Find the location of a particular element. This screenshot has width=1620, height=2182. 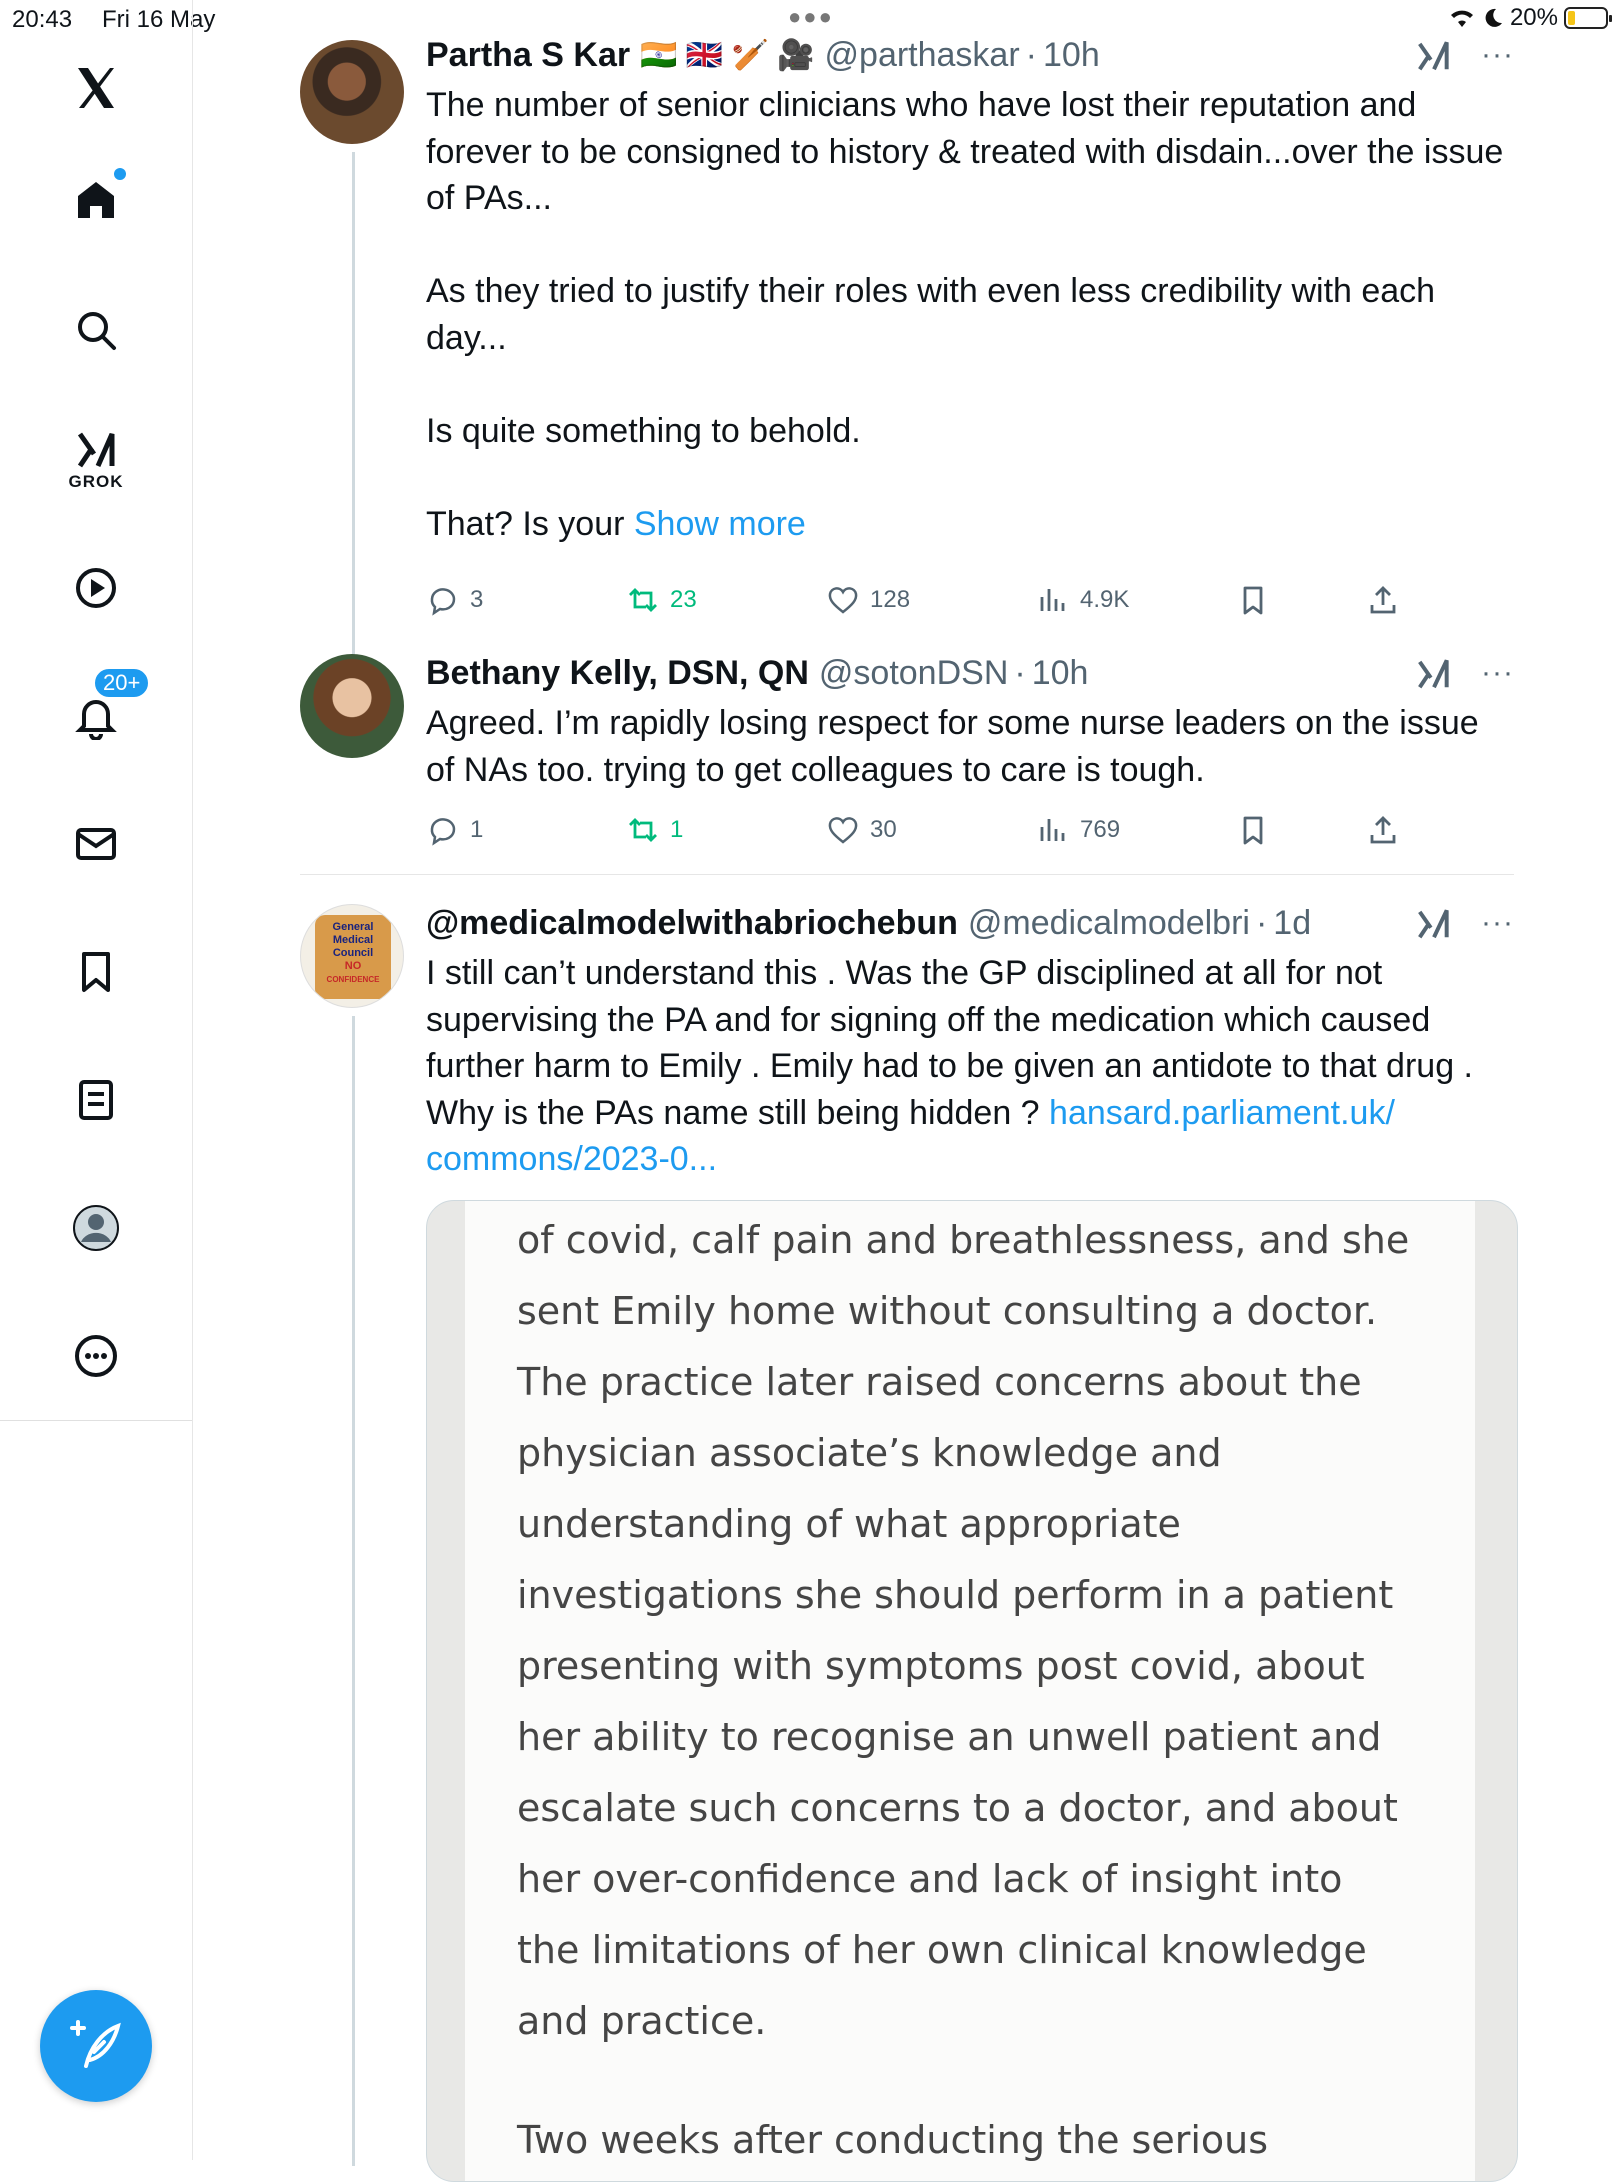

display-name: Bethany Kelly, DSN, QN is located at coordinates (617, 673).